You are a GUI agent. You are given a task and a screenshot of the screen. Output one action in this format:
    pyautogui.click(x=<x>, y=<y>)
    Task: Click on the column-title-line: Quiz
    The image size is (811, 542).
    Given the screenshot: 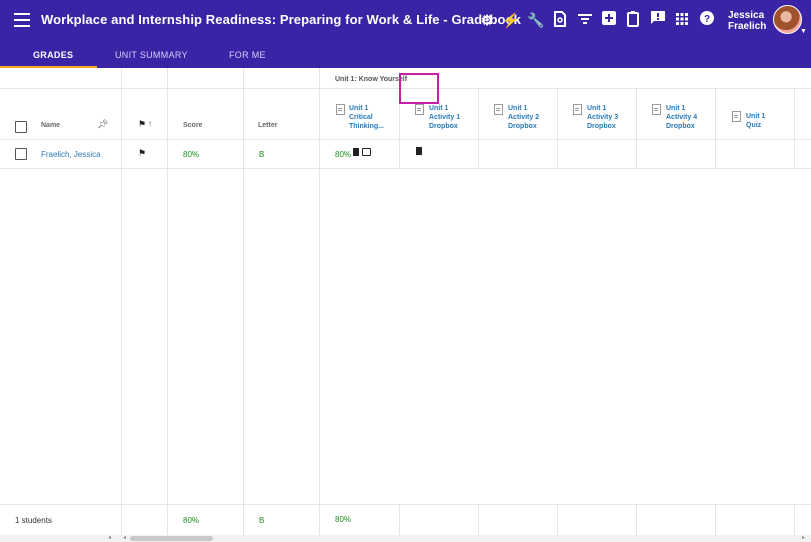 What is the action you would take?
    pyautogui.click(x=754, y=125)
    